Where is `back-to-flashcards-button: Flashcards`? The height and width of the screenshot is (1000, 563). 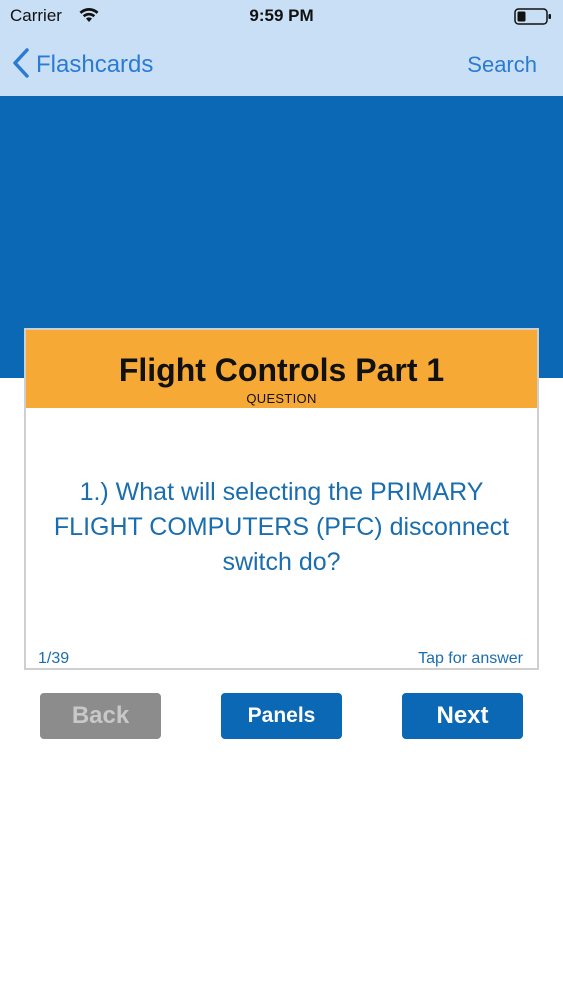 back-to-flashcards-button: Flashcards is located at coordinates (83, 65).